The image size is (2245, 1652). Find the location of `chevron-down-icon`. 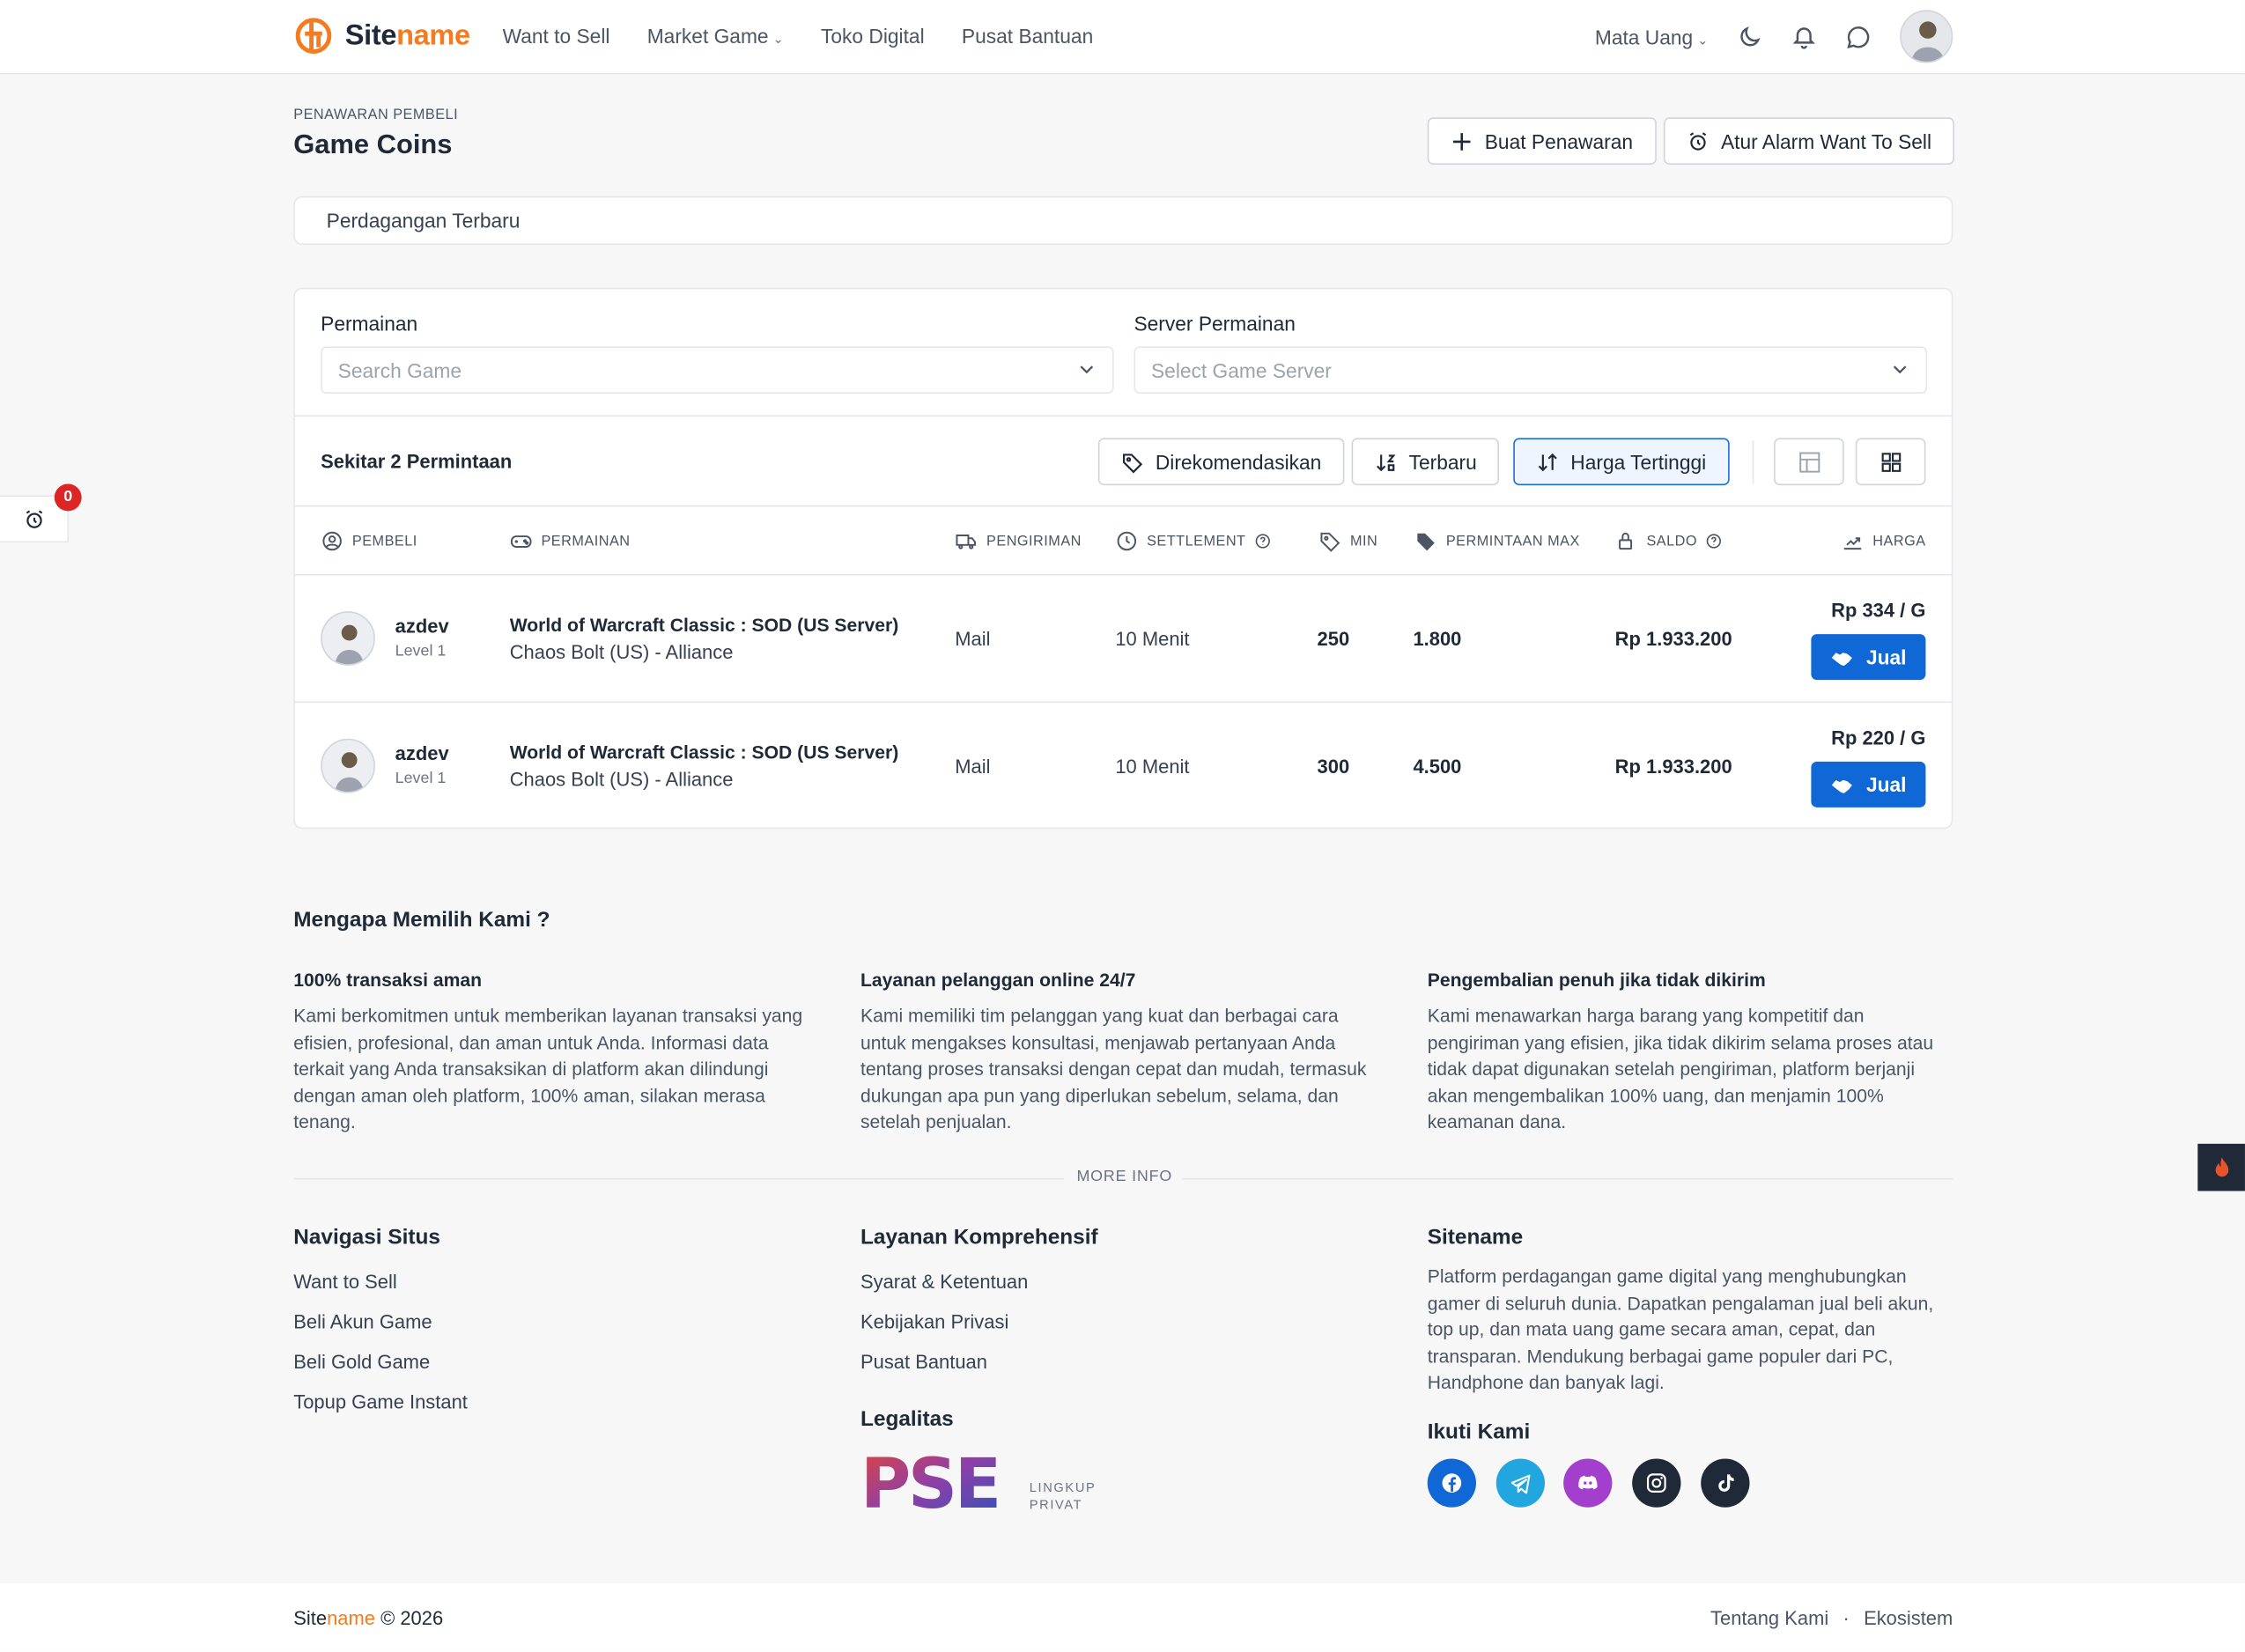

chevron-down-icon is located at coordinates (1900, 369).